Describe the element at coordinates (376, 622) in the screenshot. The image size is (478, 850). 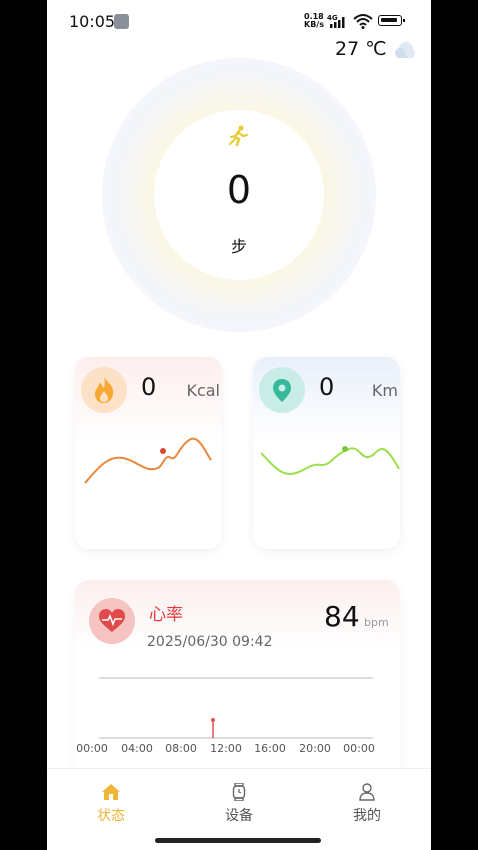
I see `heart-rate-unit: bpm` at that location.